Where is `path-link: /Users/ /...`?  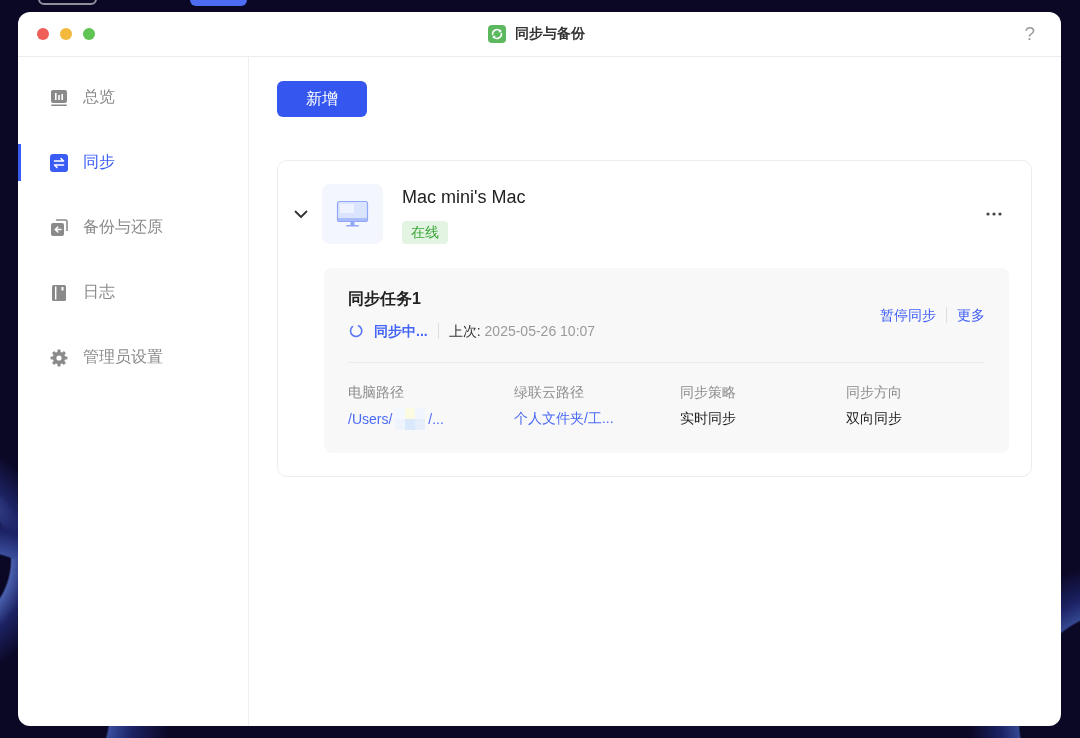
path-link: /Users/ /... is located at coordinates (396, 419).